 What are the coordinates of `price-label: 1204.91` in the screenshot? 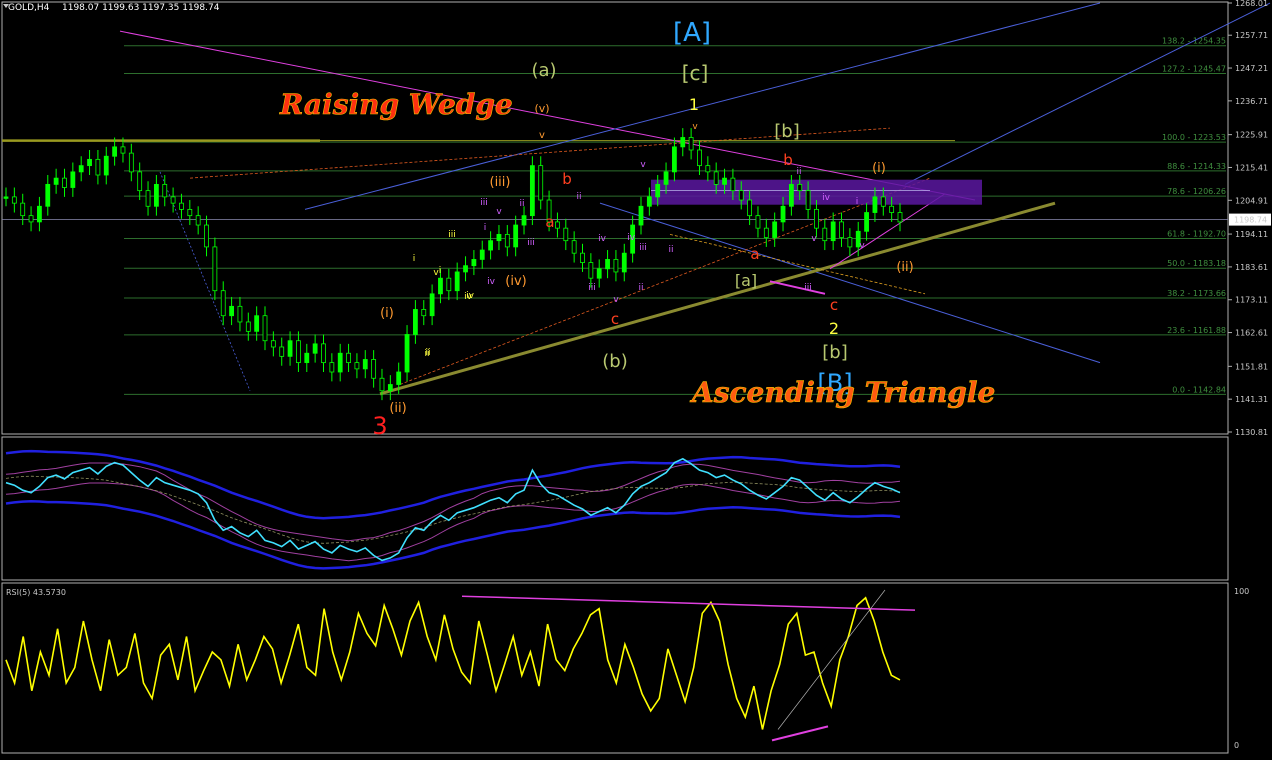 It's located at (1251, 200).